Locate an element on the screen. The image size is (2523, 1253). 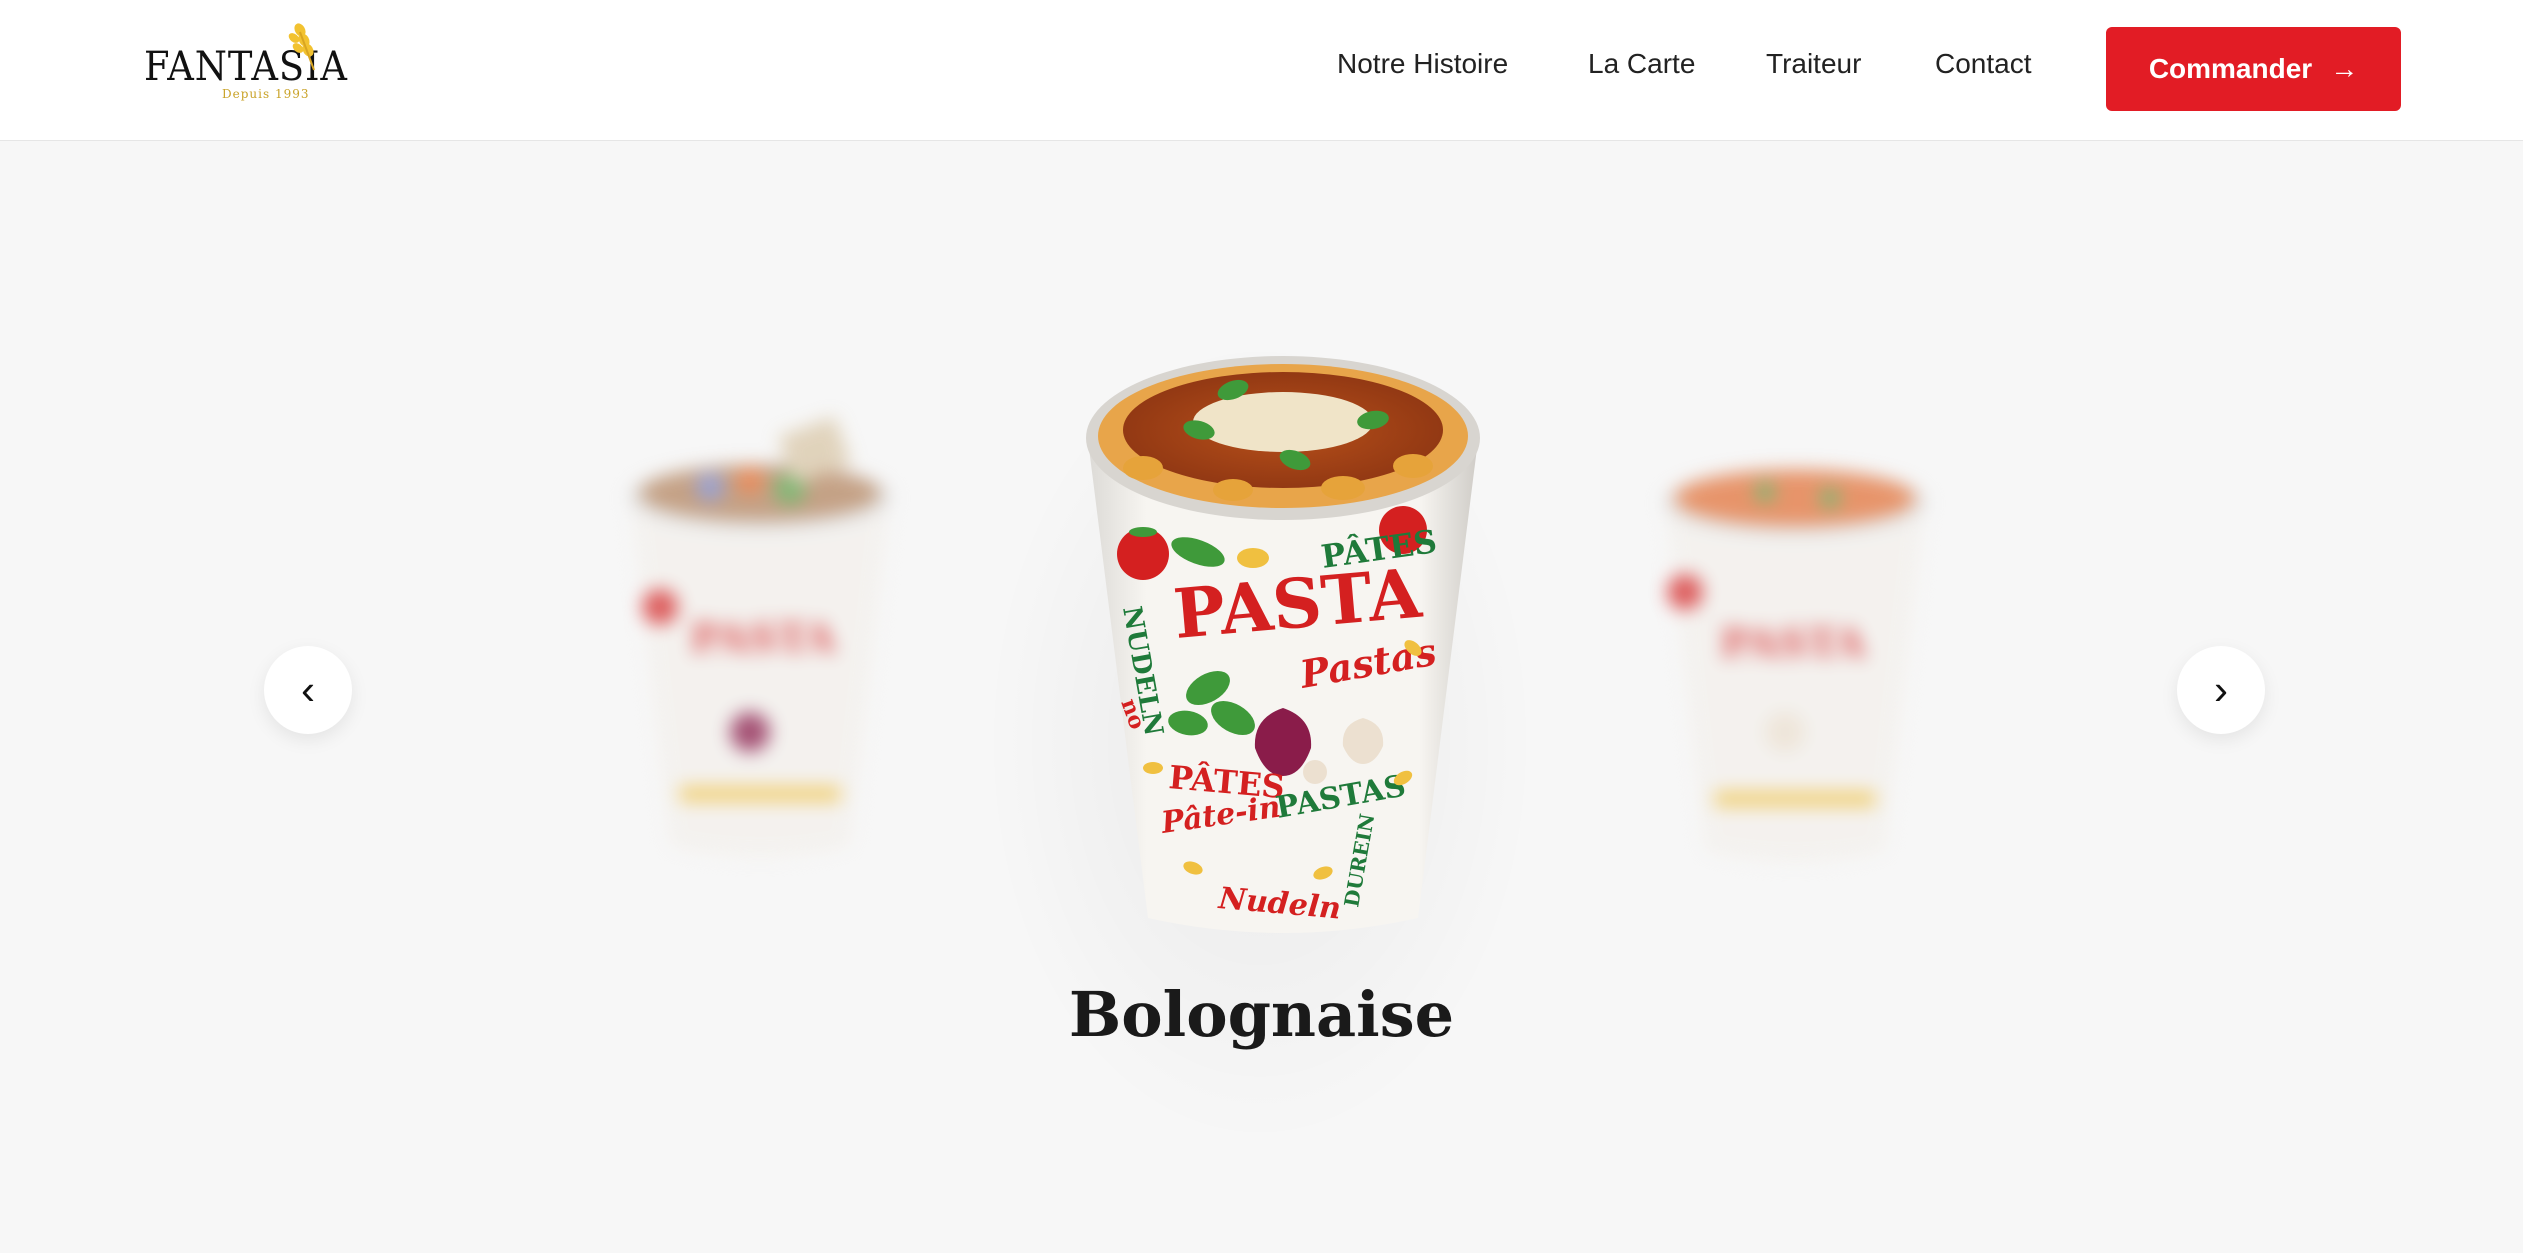
chevron-left-icon: ‹ is located at coordinates (308, 689).